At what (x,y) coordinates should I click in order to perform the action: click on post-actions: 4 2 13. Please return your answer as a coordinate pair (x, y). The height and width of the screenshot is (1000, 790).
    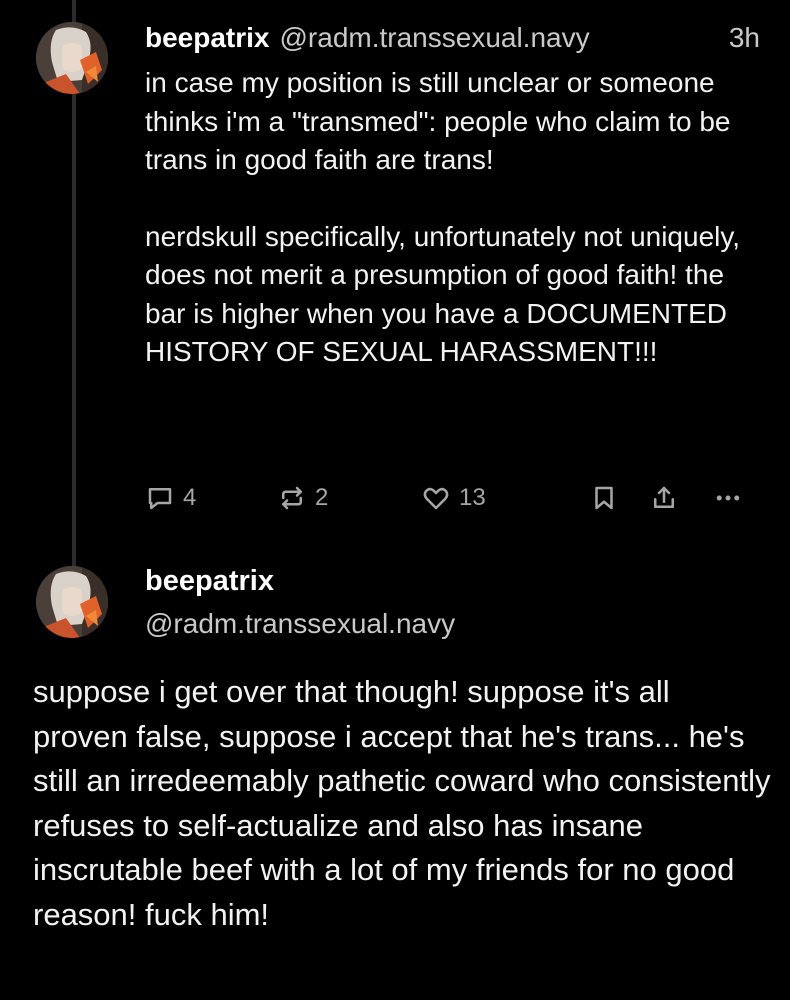
    Looking at the image, I should click on (452, 498).